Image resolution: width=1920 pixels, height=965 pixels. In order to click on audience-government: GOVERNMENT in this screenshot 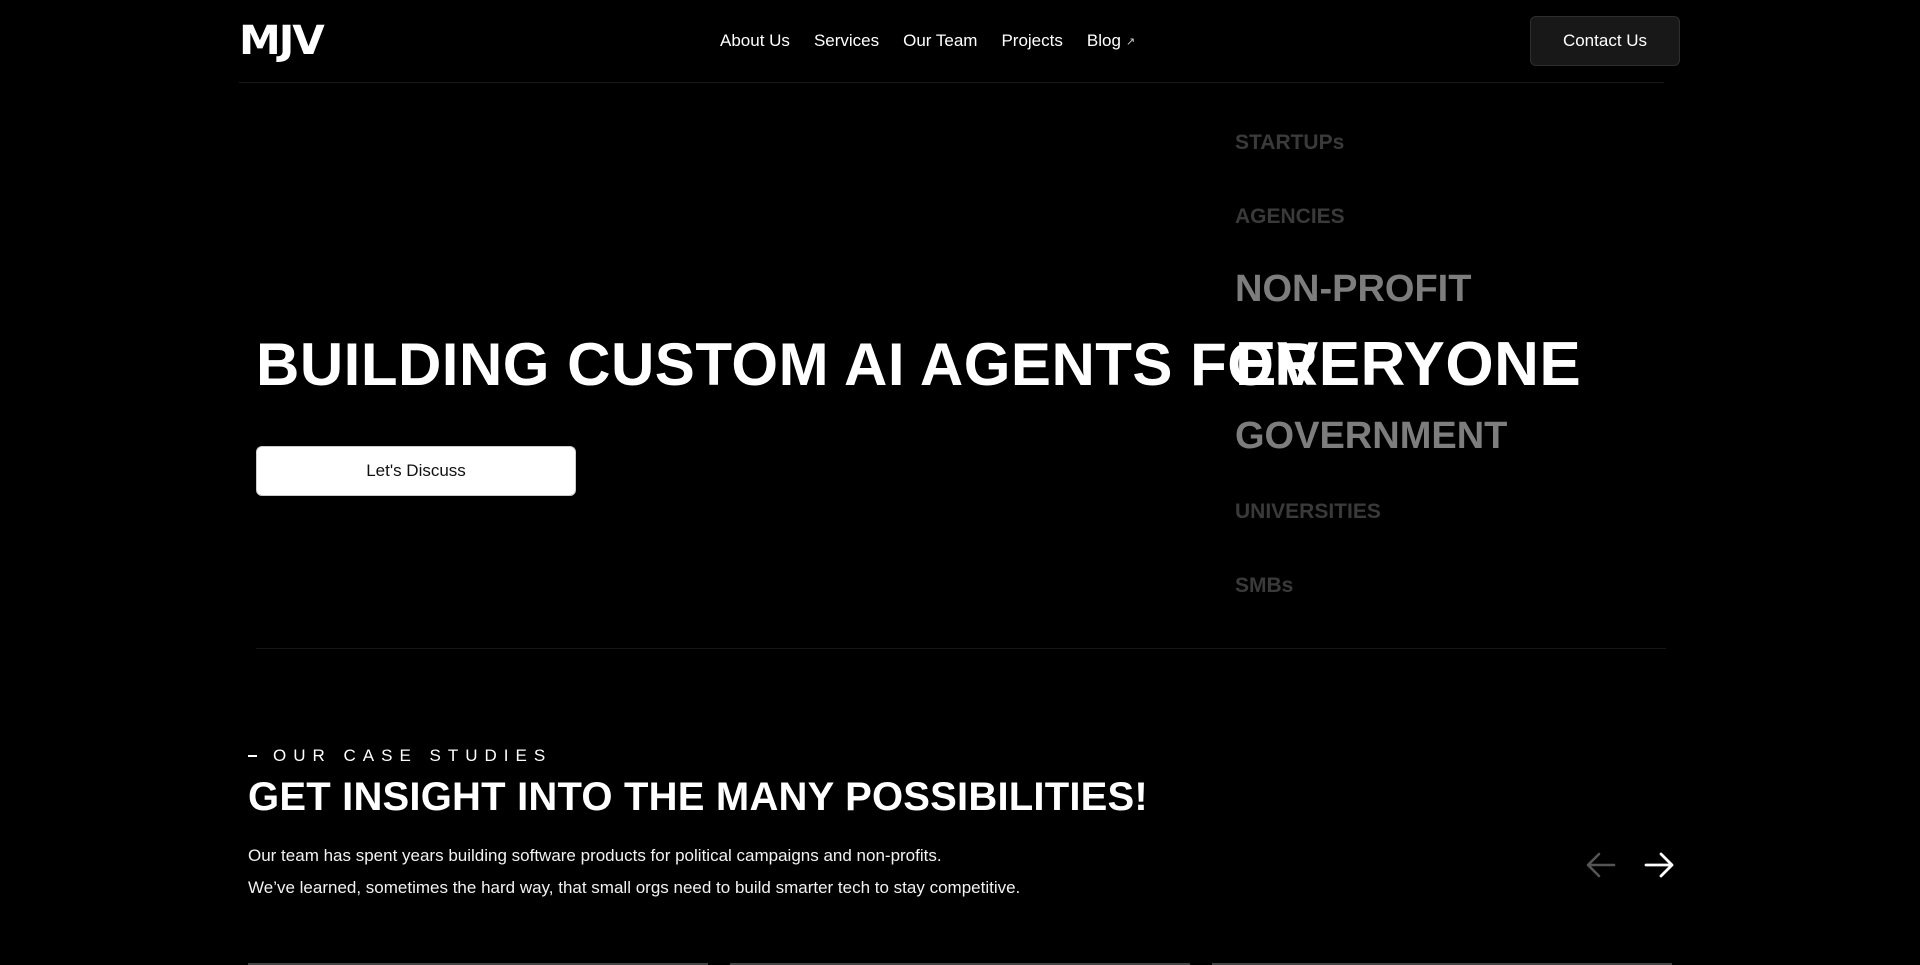, I will do `click(1371, 436)`.